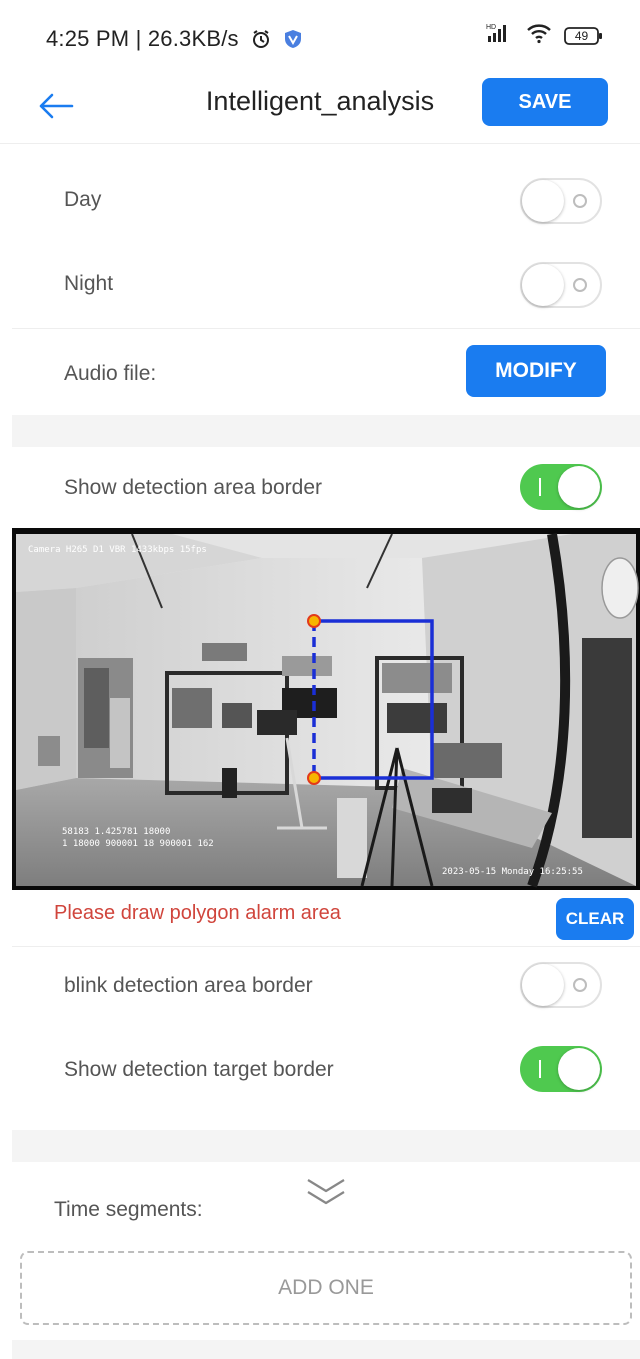 The width and height of the screenshot is (640, 1359). What do you see at coordinates (128, 1209) in the screenshot?
I see `time-segments-label: Time segments:` at bounding box center [128, 1209].